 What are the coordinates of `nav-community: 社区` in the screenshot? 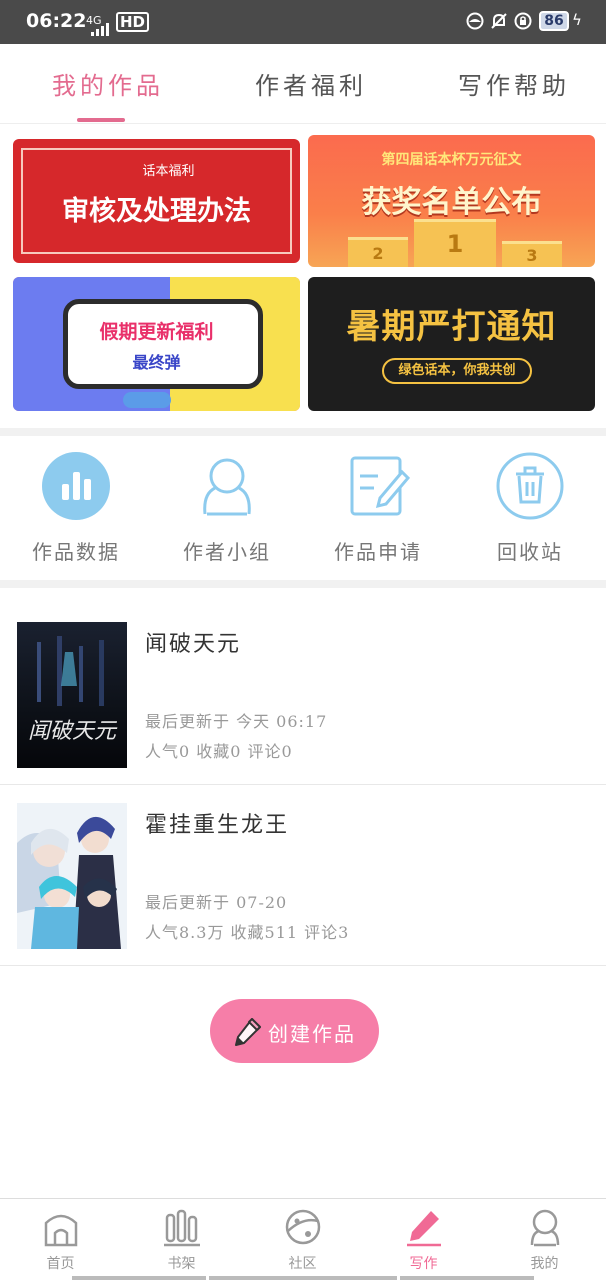 It's located at (302, 1237).